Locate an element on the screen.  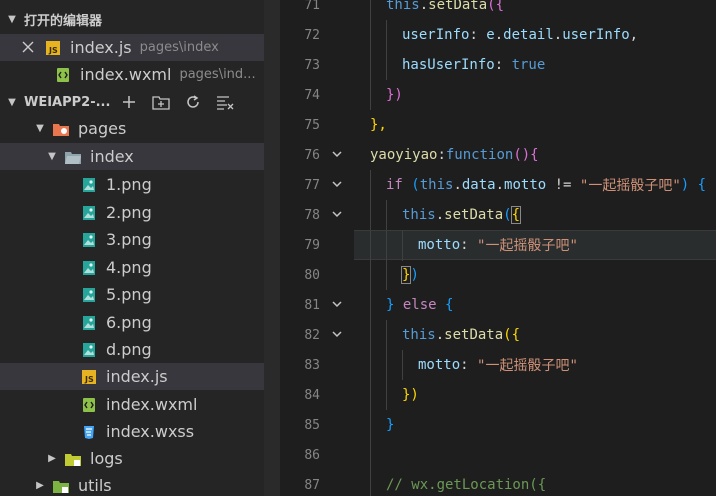
code-line: 71 this. setData({ is located at coordinates (498, 10).